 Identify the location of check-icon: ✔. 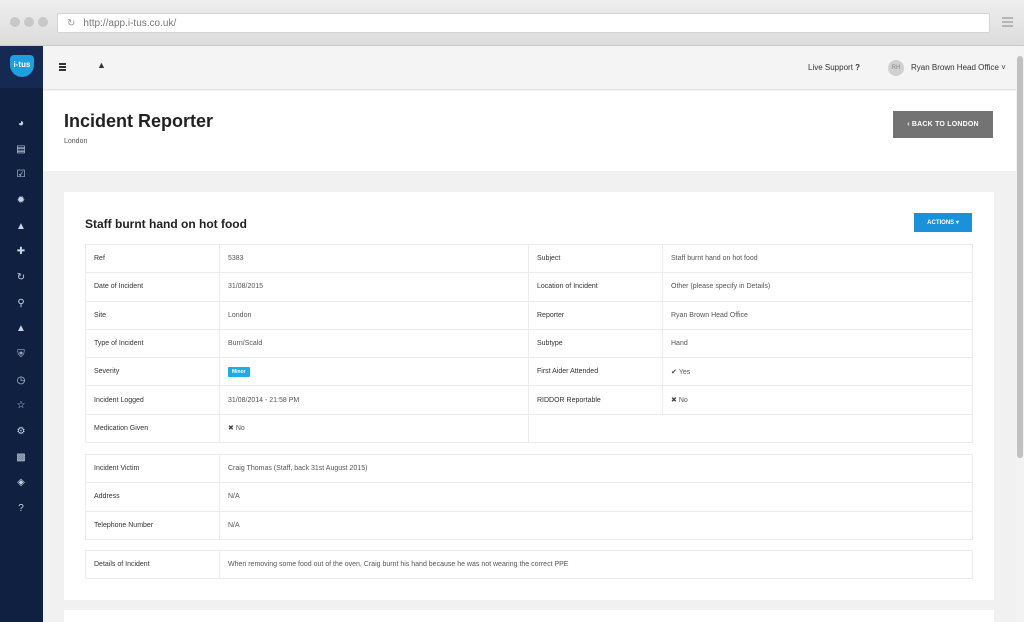
(674, 372).